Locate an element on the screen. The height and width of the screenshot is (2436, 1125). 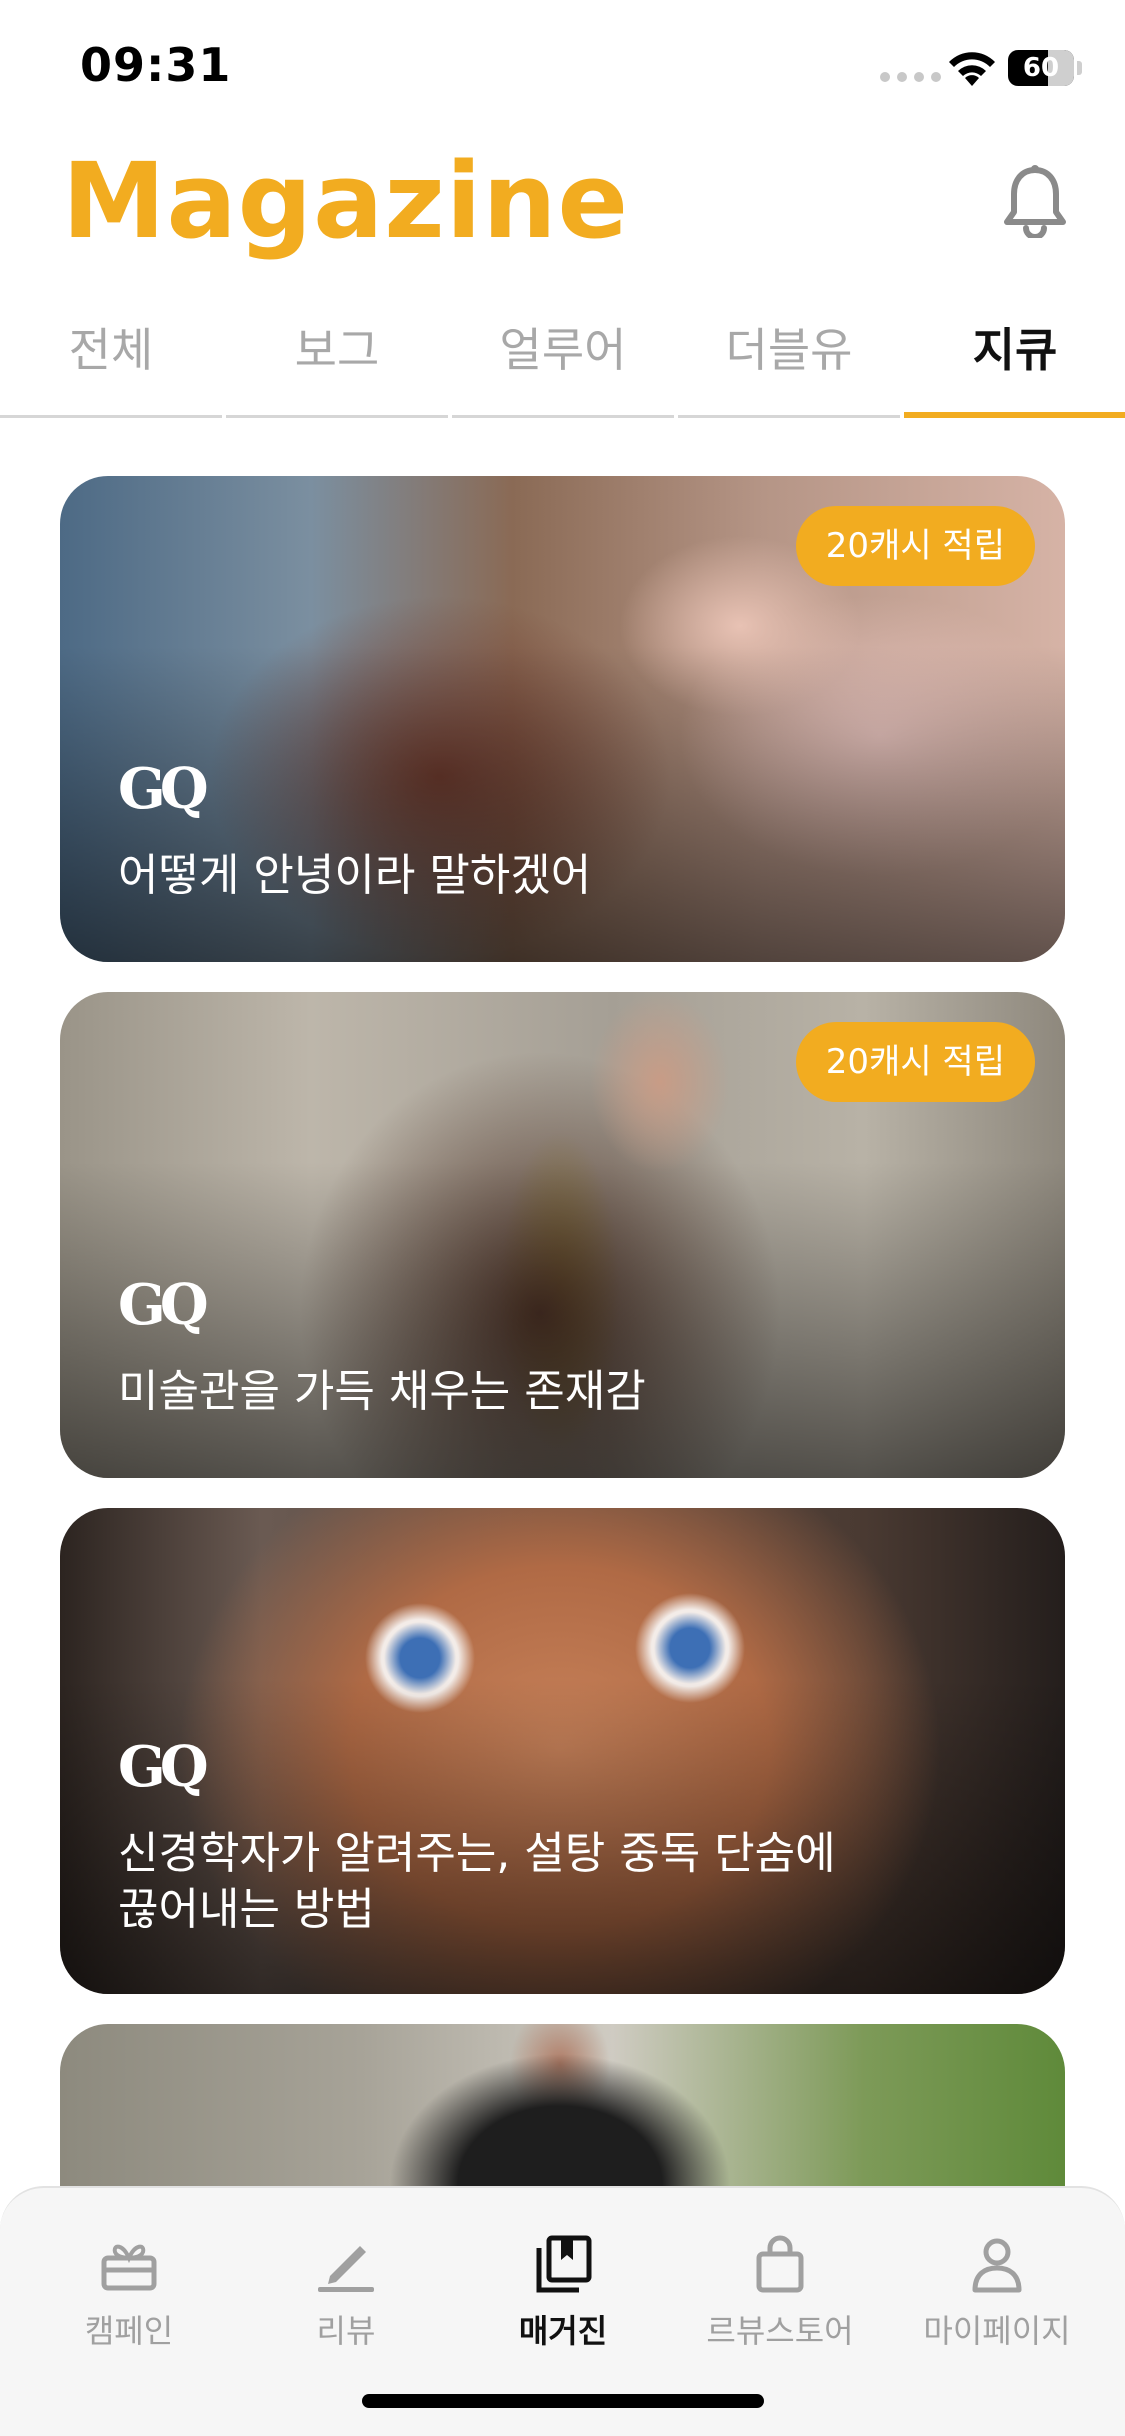
tab-w: 더블유 is located at coordinates (789, 359).